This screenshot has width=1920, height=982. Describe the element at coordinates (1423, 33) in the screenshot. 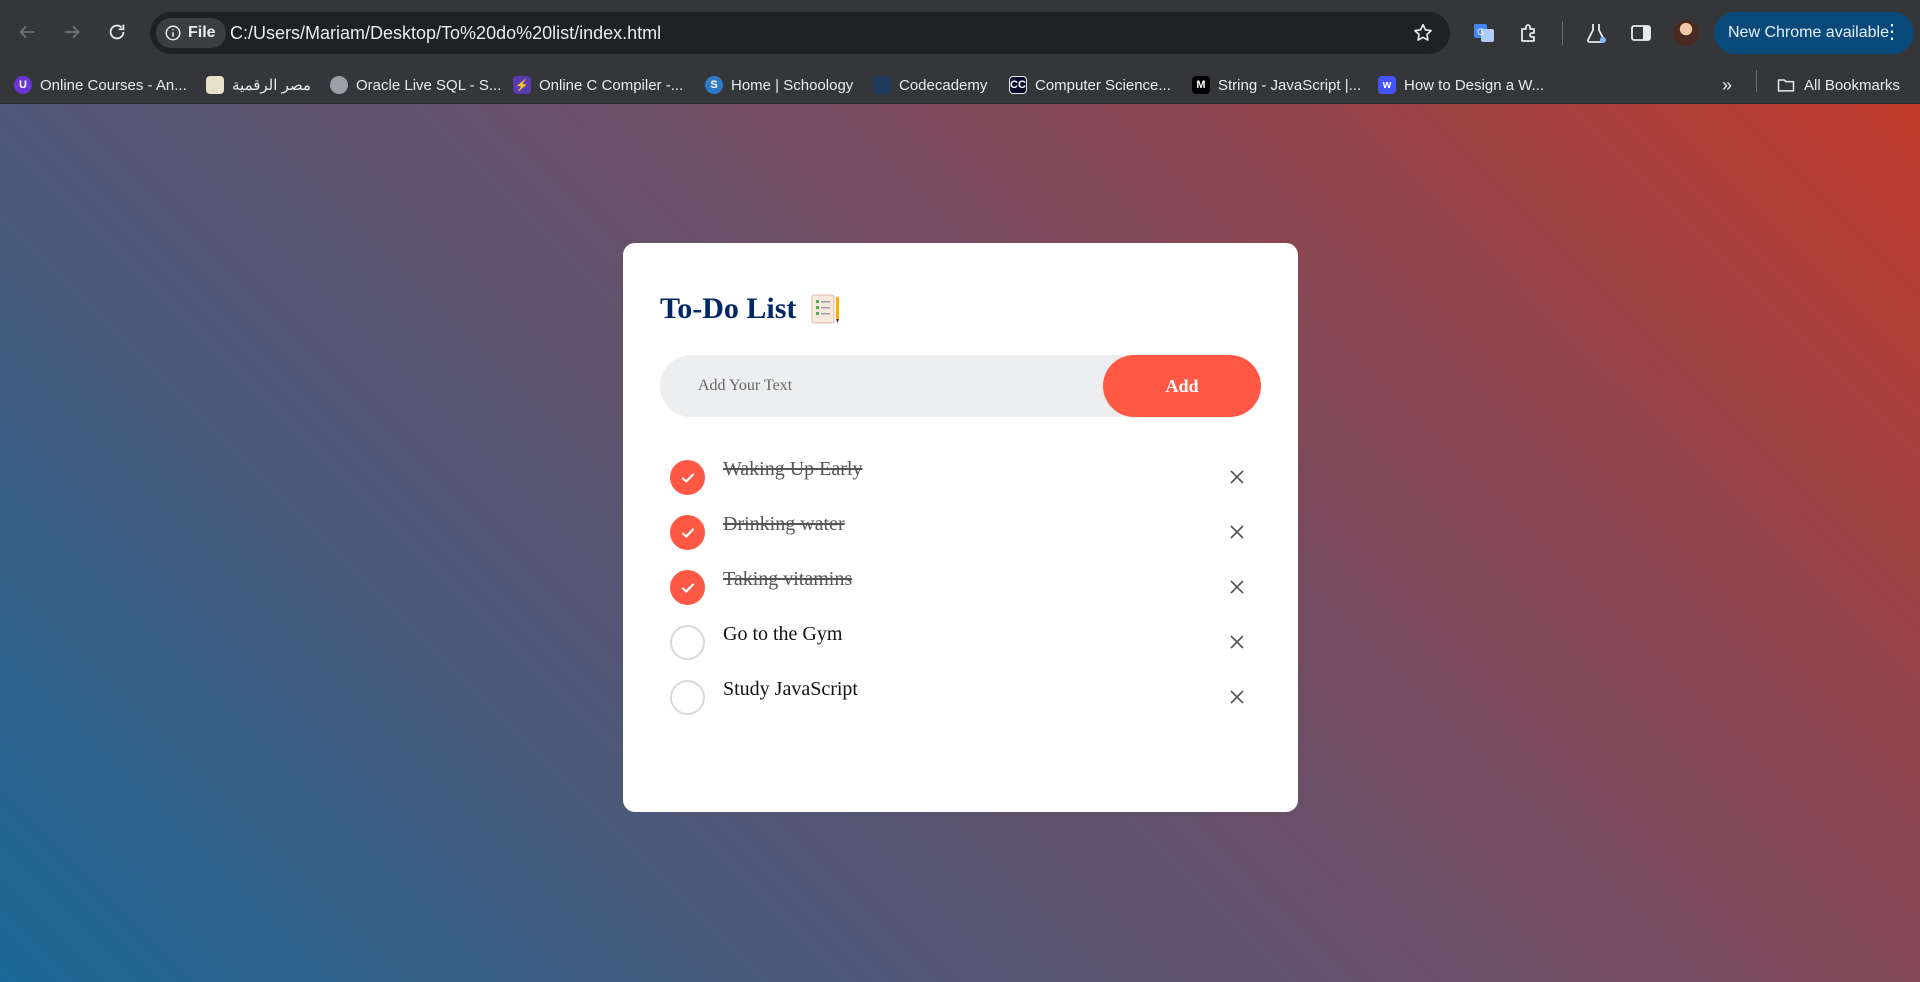

I see `bookmark-star-icon` at that location.